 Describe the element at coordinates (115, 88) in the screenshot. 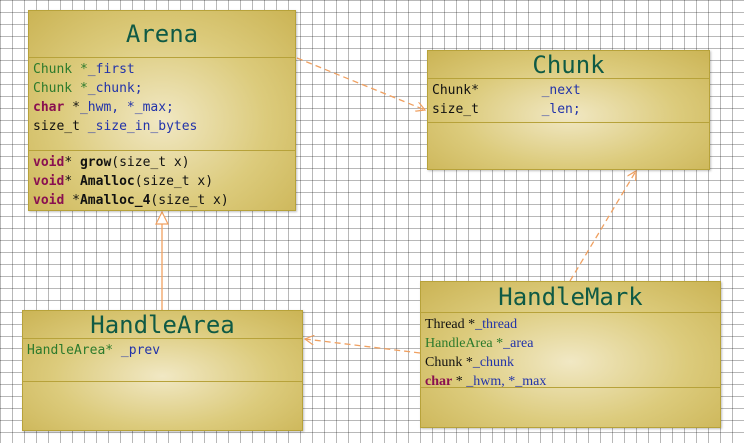

I see `member-token: _chunk;` at that location.